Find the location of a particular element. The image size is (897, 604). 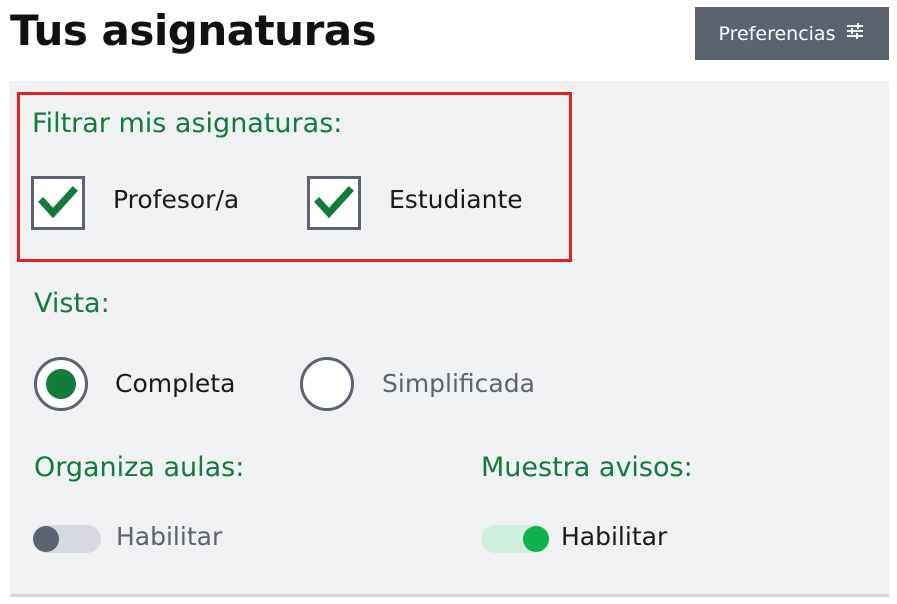

radio-completa is located at coordinates (61, 384).